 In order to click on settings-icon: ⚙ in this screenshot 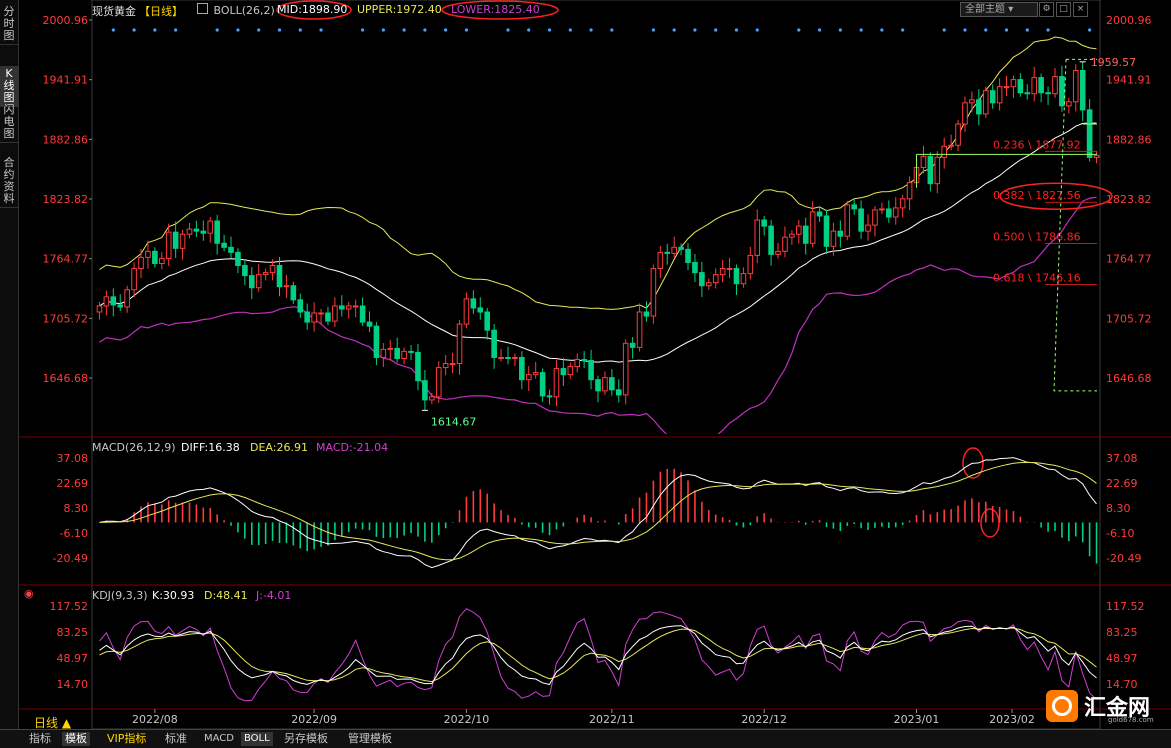, I will do `click(1046, 9)`.